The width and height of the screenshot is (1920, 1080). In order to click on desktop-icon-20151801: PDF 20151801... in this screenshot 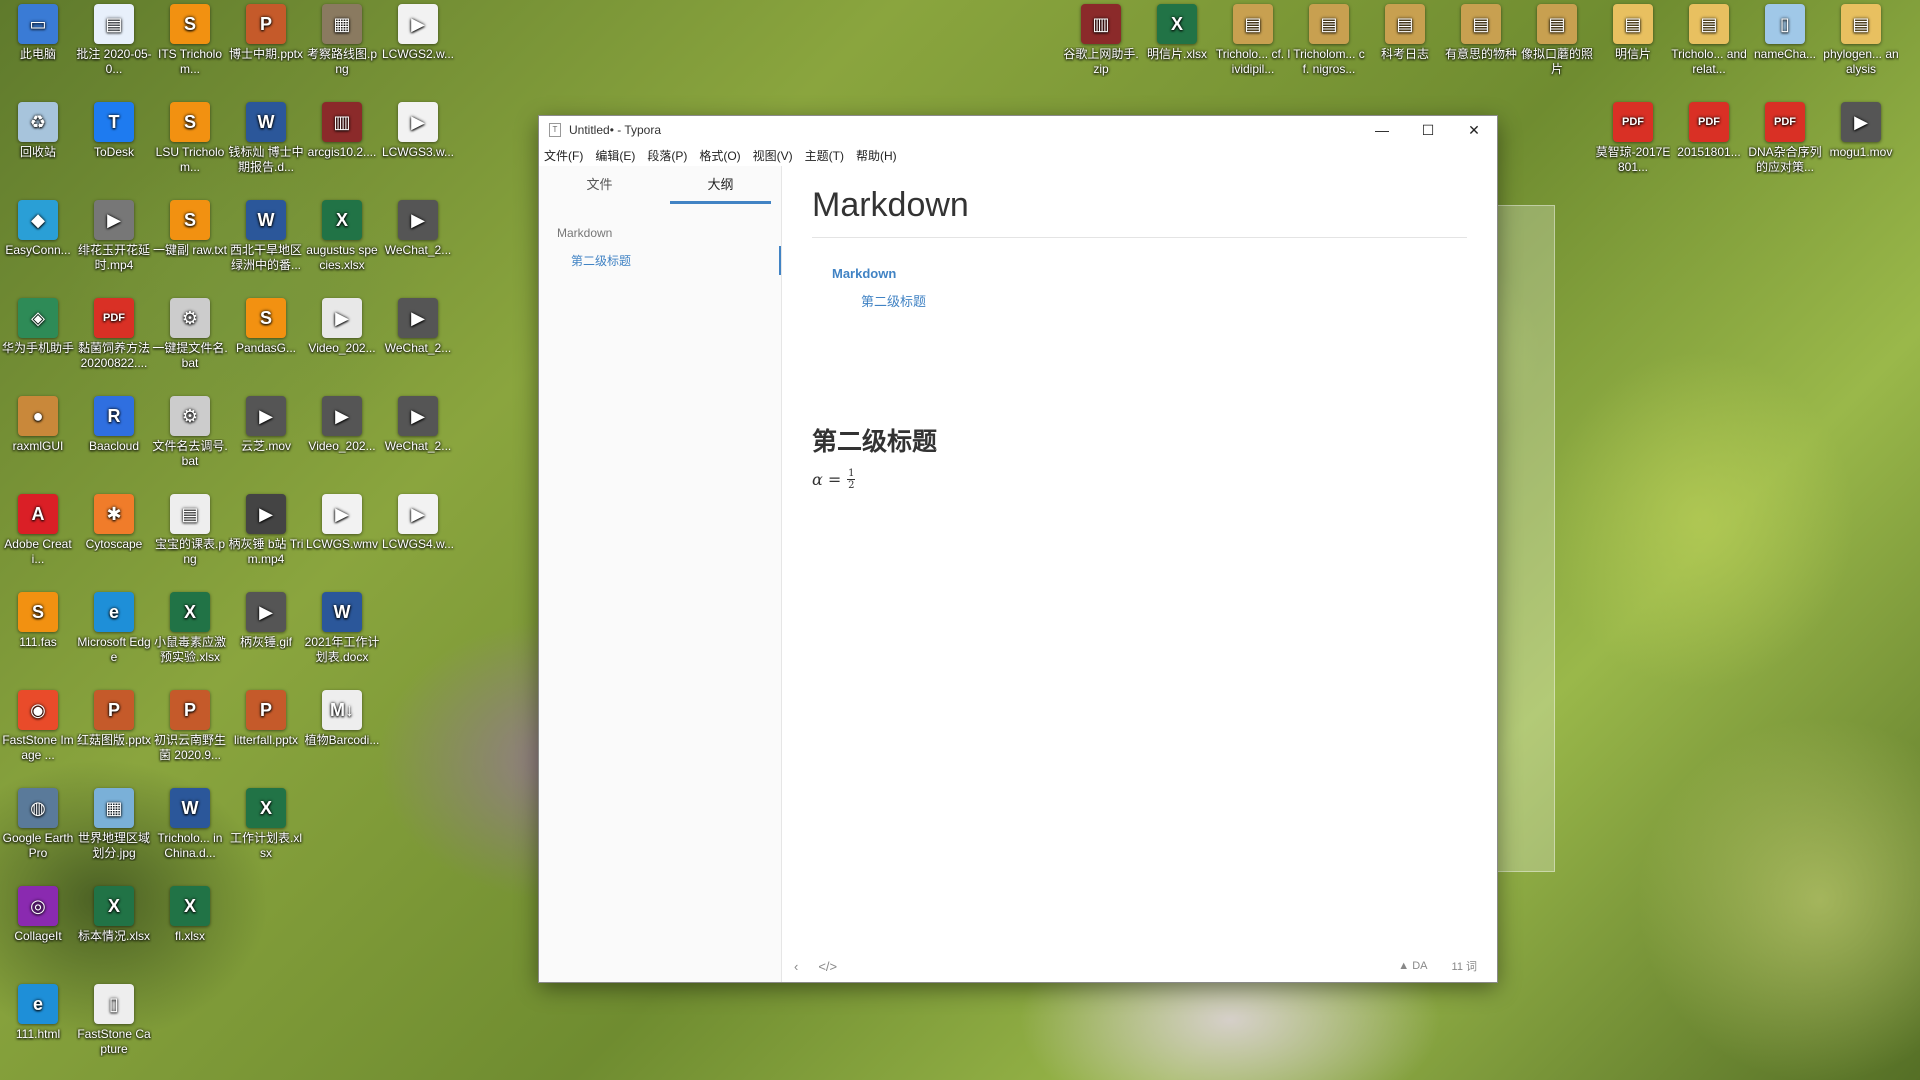, I will do `click(1709, 131)`.